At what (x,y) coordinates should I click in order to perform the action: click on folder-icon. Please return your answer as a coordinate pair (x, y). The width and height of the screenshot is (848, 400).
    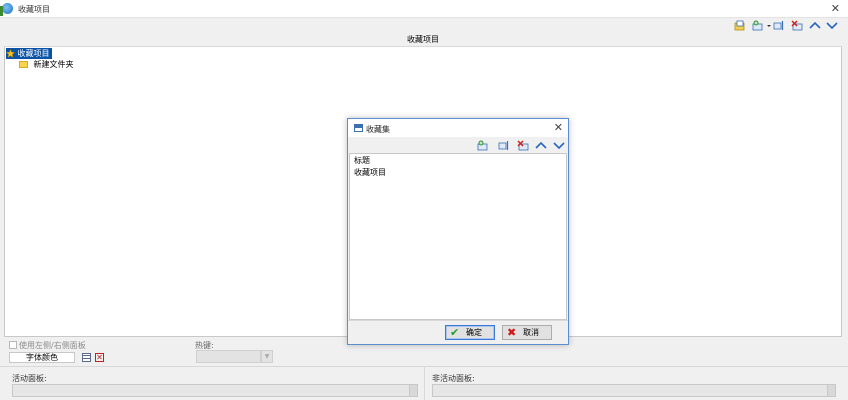
    Looking at the image, I should click on (23, 64).